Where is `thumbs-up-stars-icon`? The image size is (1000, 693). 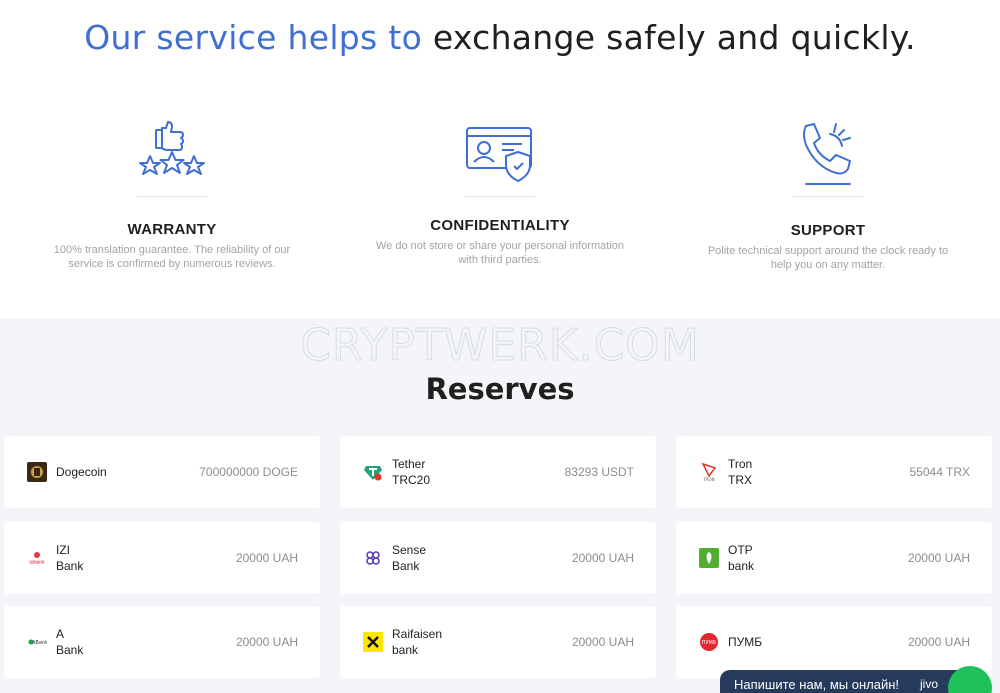
thumbs-up-stars-icon is located at coordinates (172, 148).